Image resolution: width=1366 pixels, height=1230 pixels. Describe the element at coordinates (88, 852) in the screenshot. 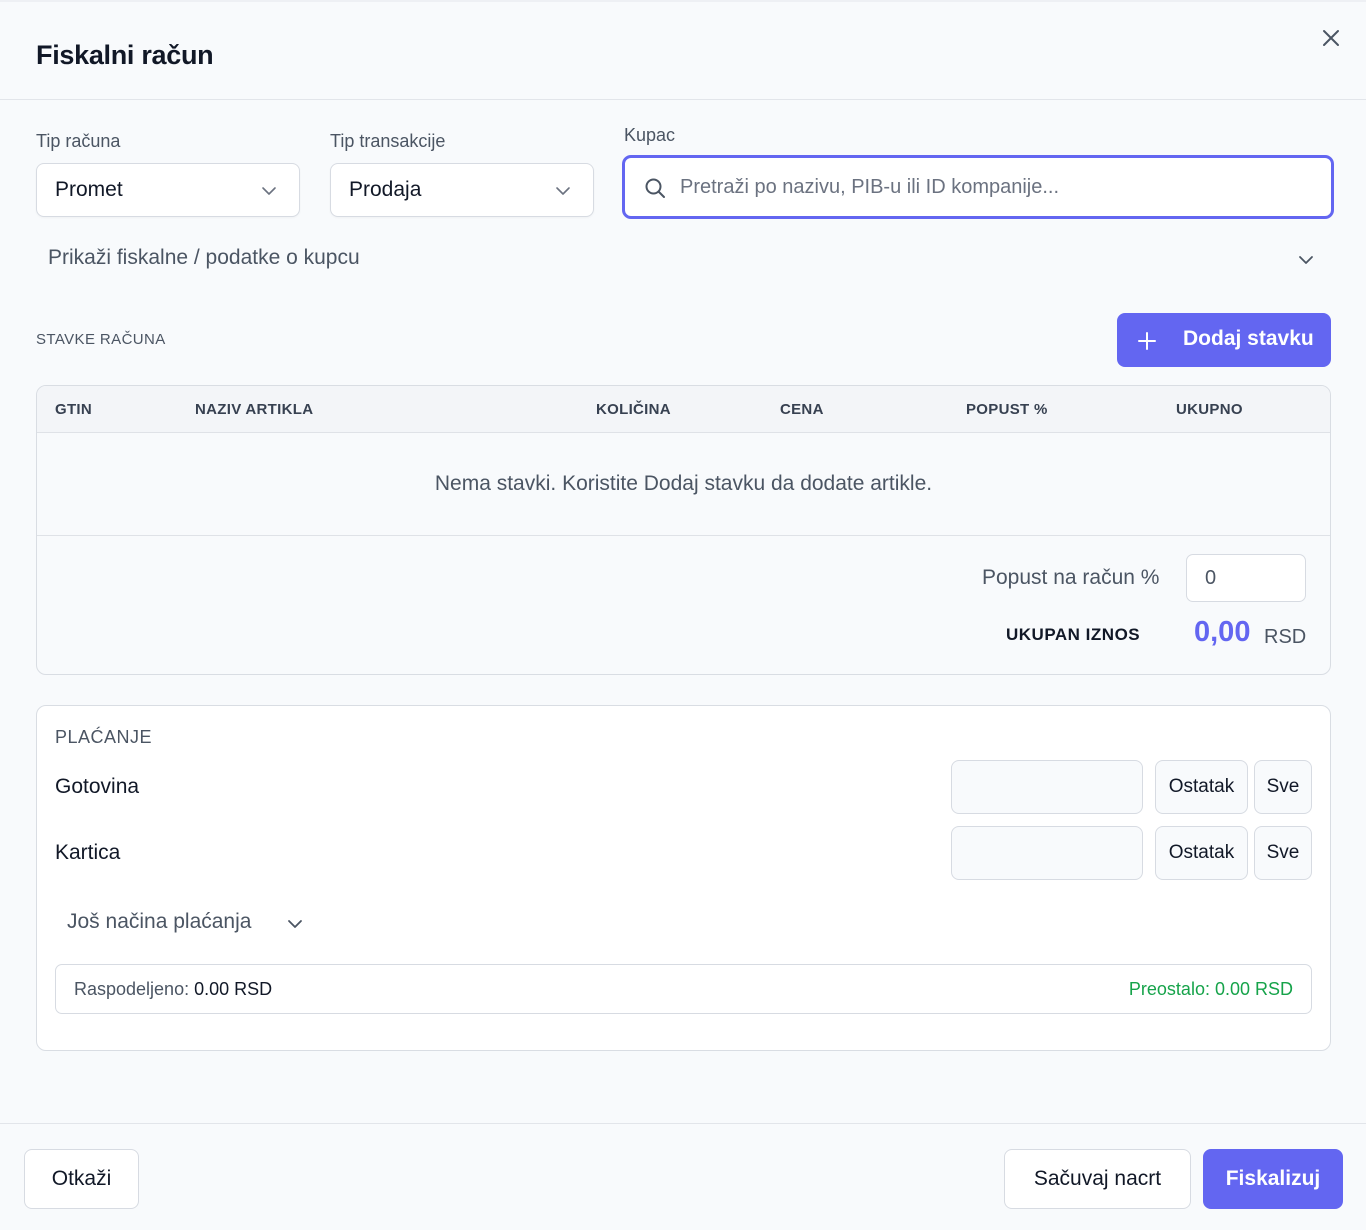

I see `payment-method-card-label: Kartica` at that location.